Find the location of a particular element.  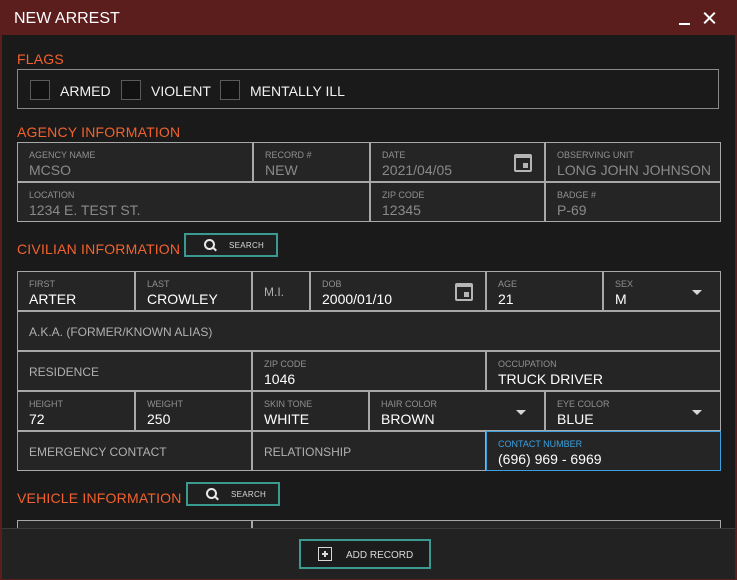

field-placeholder: RELATIONSHIP is located at coordinates (308, 452).